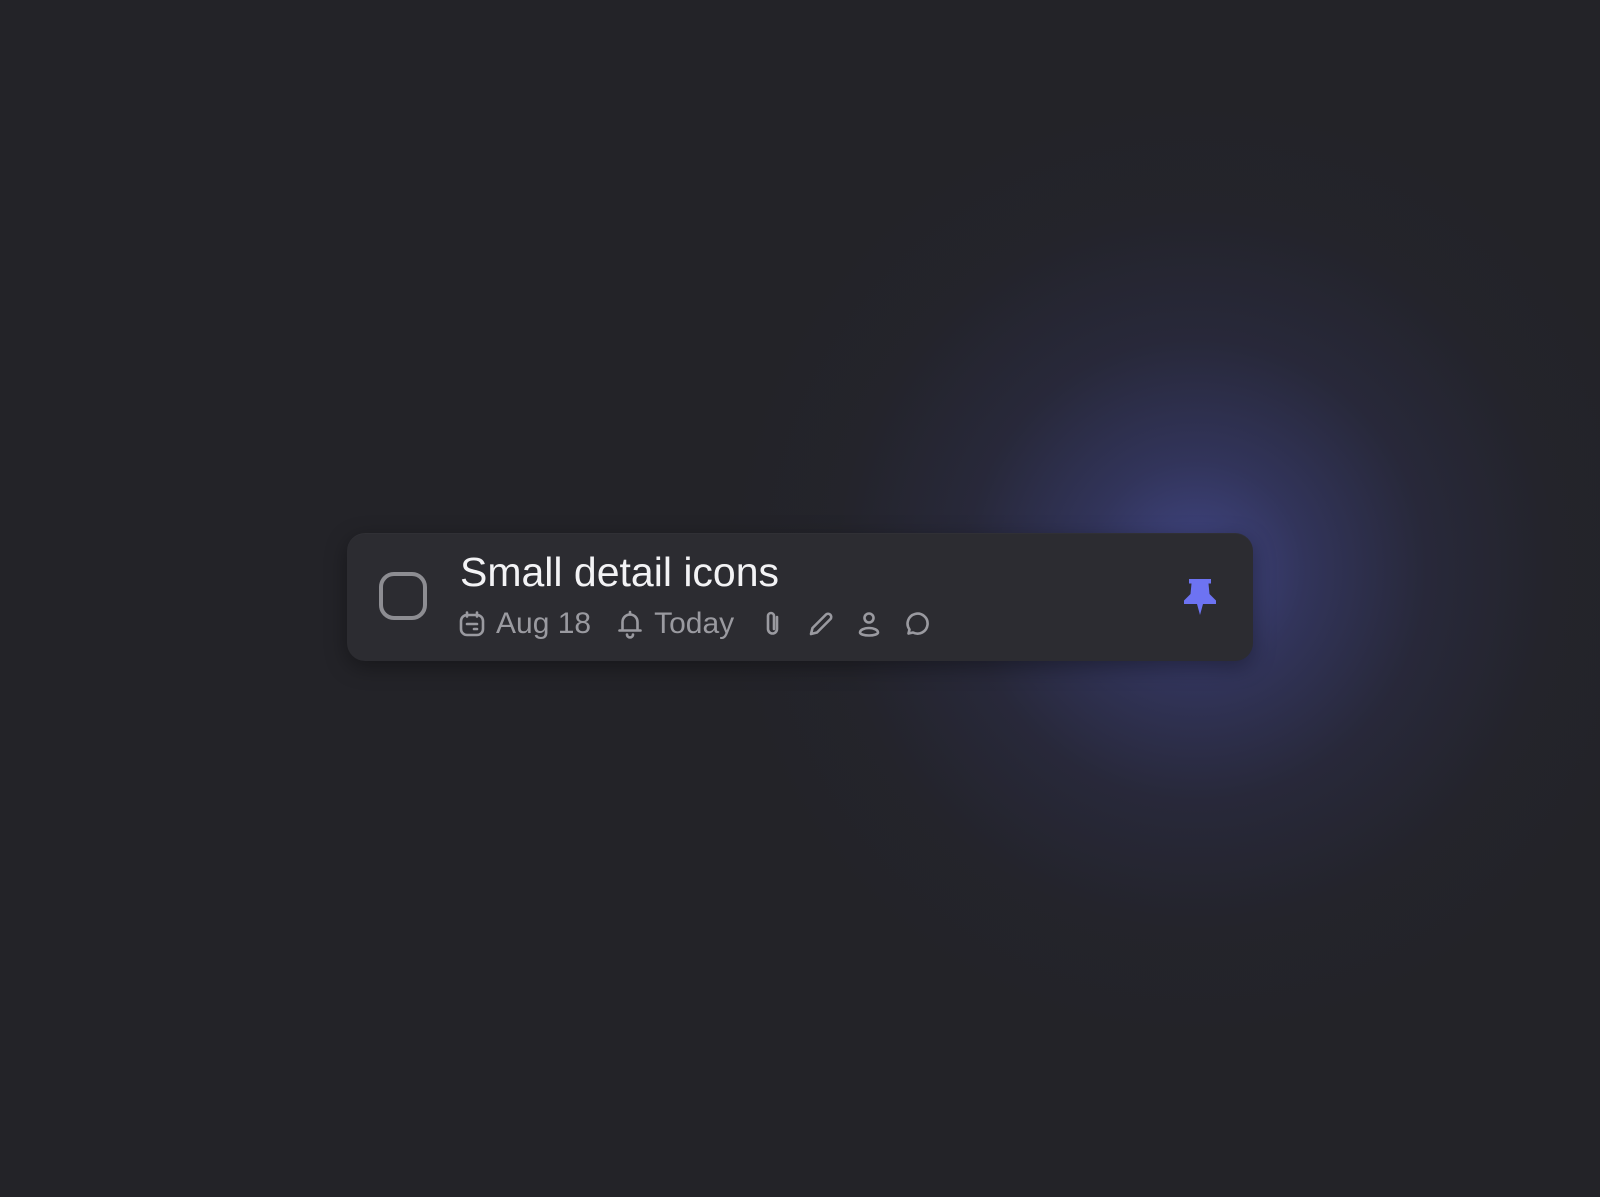 The image size is (1600, 1197). Describe the element at coordinates (773, 624) in the screenshot. I see `paperclip-icon` at that location.